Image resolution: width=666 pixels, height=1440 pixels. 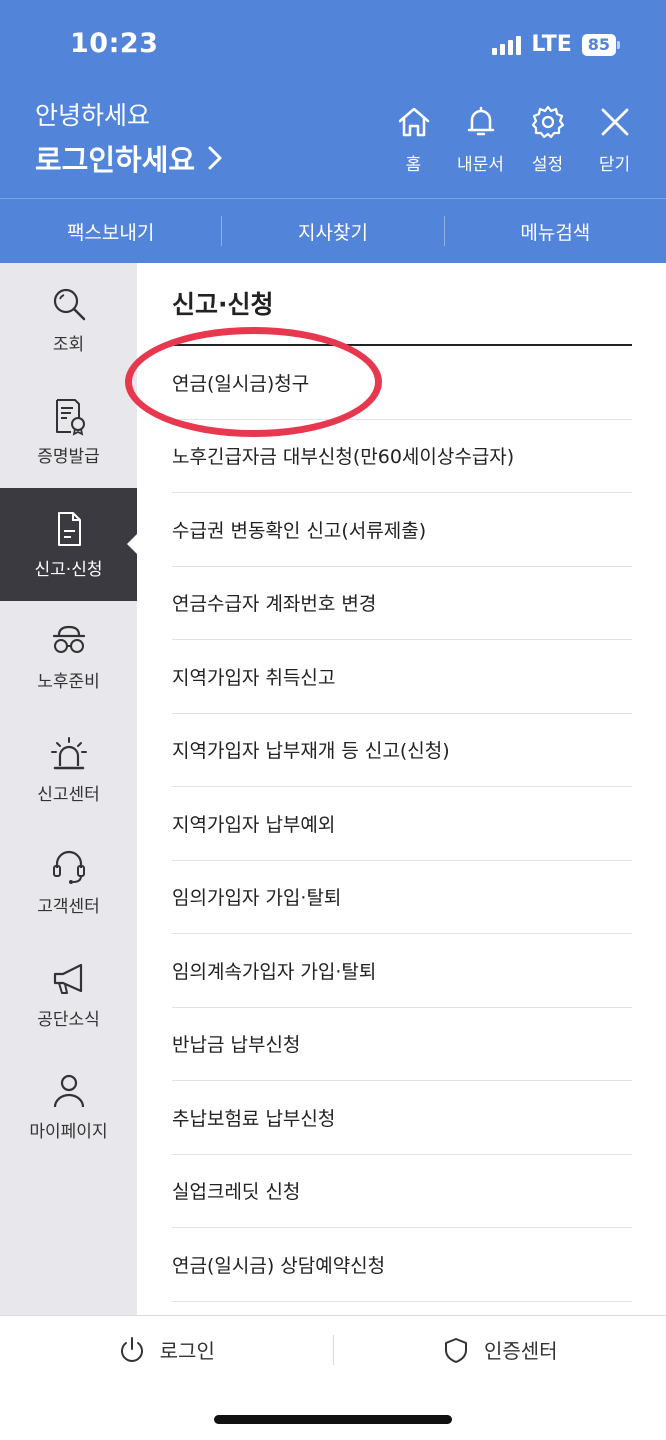 I want to click on menu-item-pension-claim: 연금(일시금)청구, so click(x=402, y=383).